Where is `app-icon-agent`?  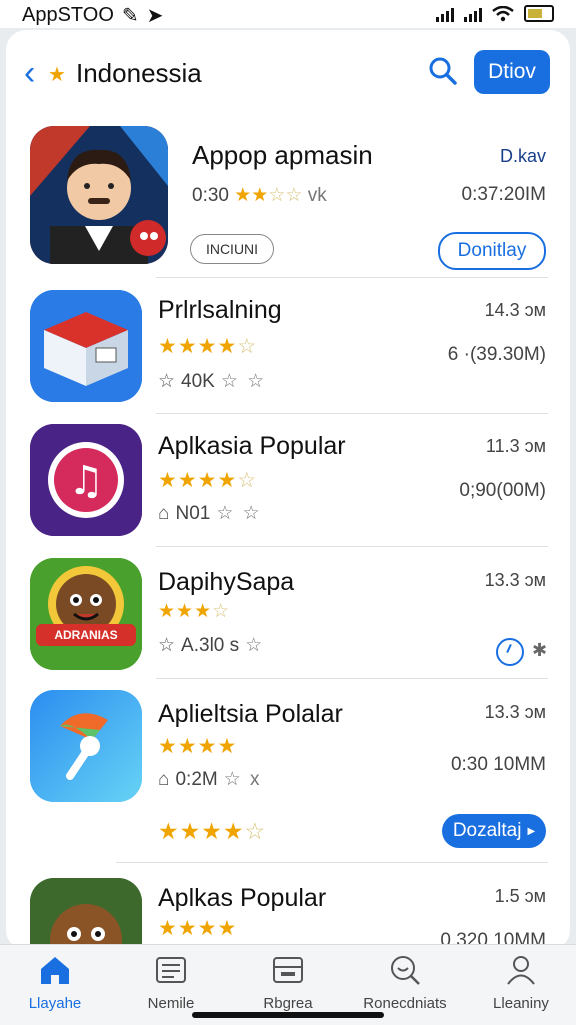 app-icon-agent is located at coordinates (99, 195).